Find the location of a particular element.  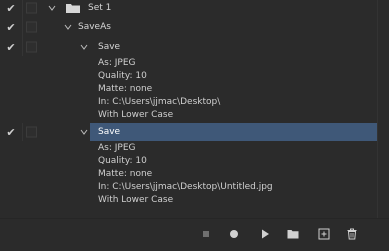

detail-in: In: C:\Users\jjmac\Desktop\Untitled.jpg is located at coordinates (185, 186).